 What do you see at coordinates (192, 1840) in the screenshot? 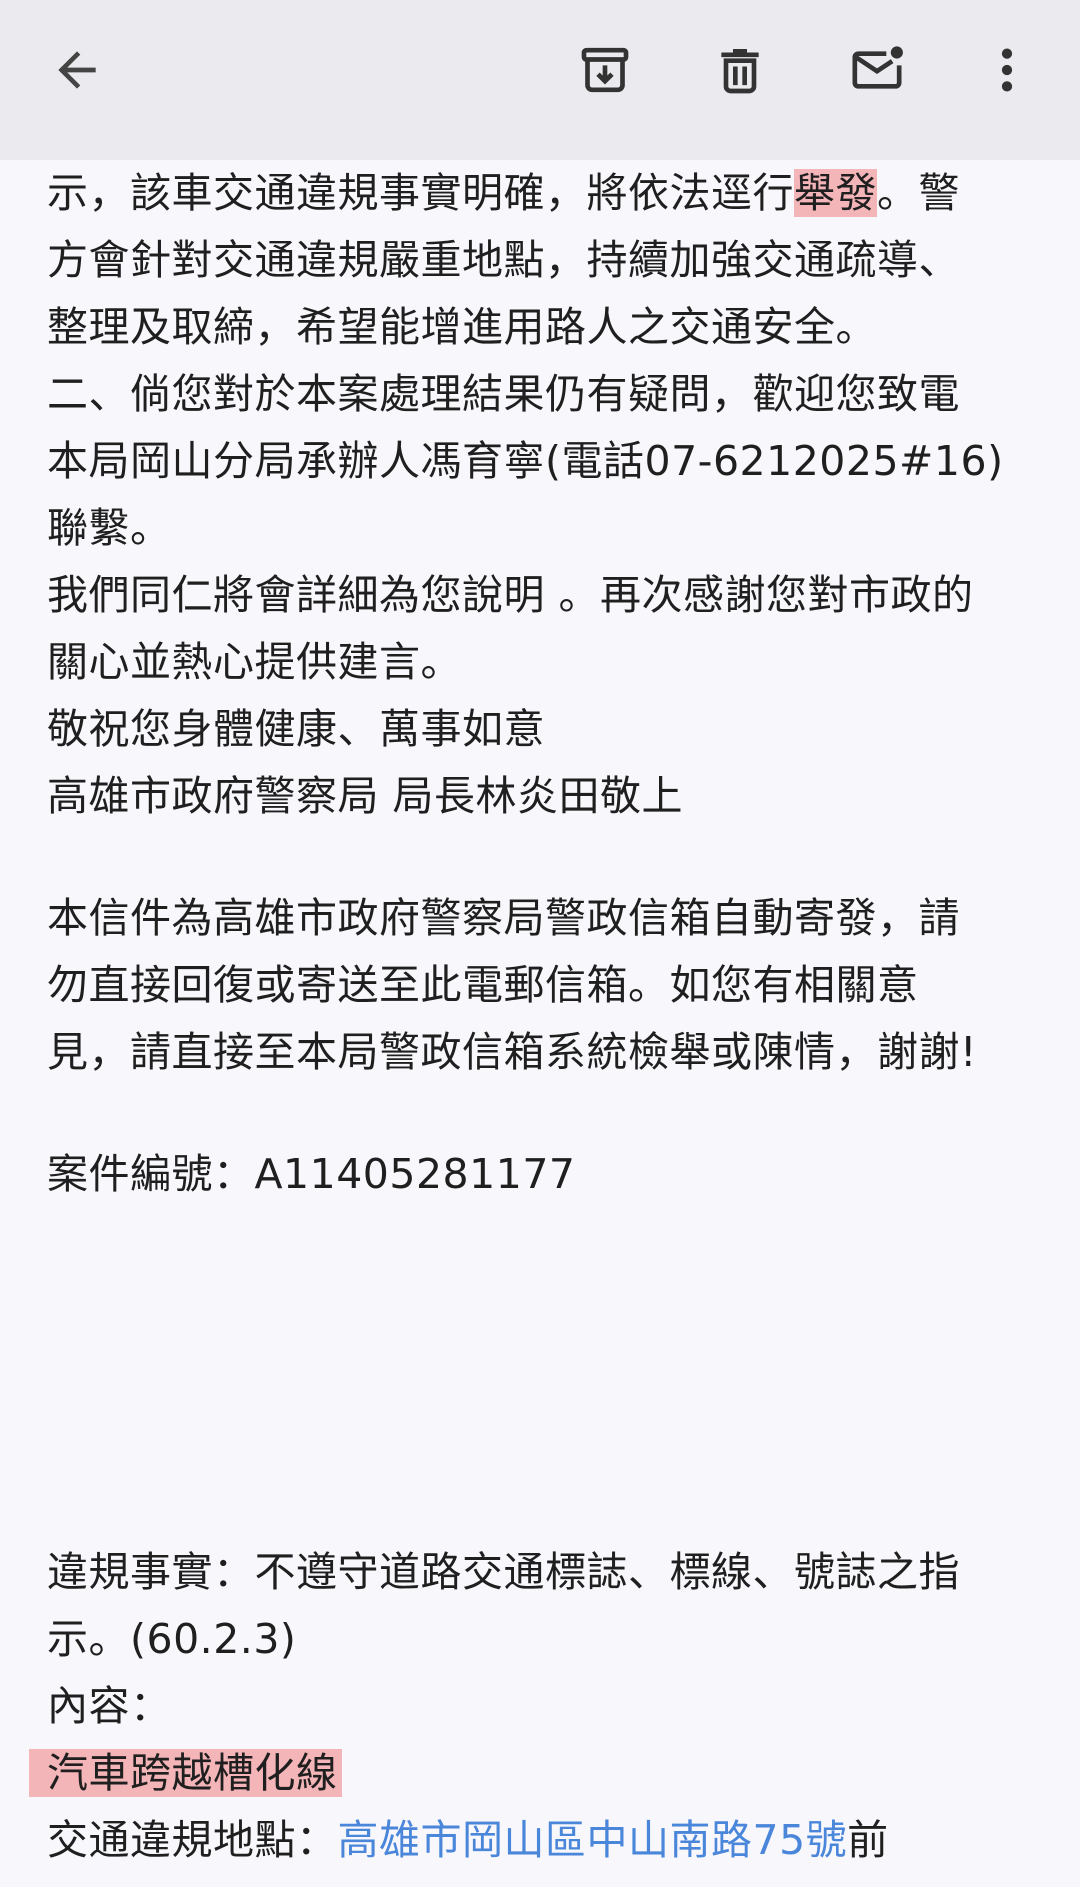
I see `location-label: 交通違規地點：` at bounding box center [192, 1840].